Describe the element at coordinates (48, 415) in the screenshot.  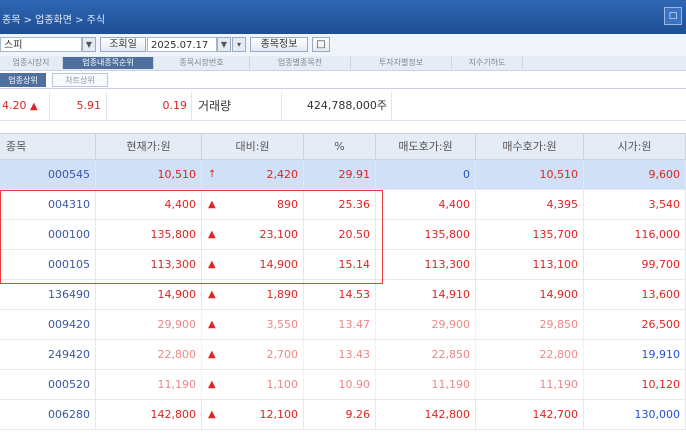
I see `cell-code: 006280` at that location.